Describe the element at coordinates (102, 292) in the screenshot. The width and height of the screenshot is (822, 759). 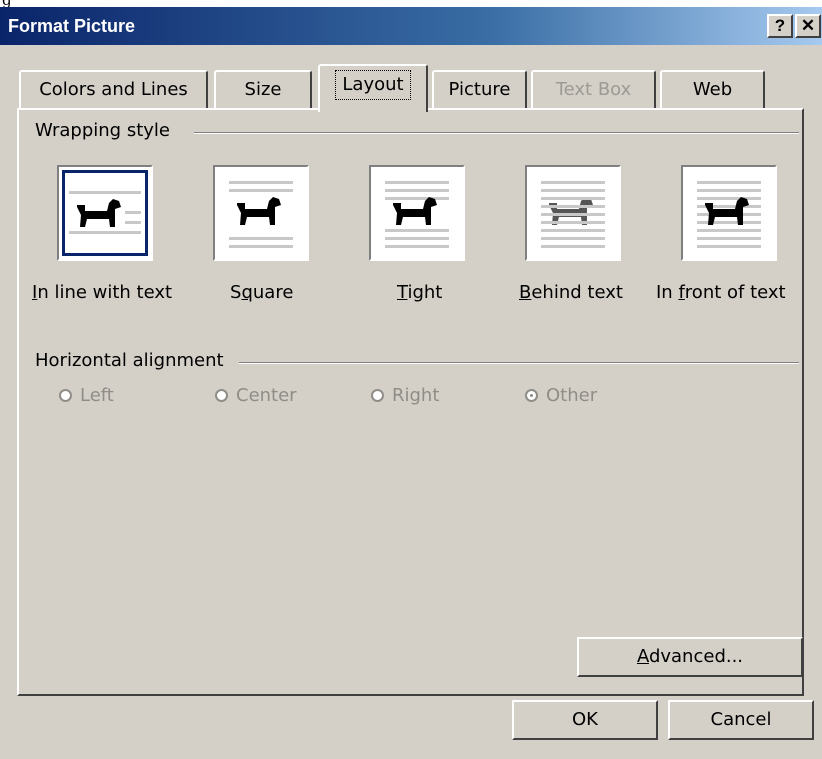
I see `wrap-inline-label: In line with text` at that location.